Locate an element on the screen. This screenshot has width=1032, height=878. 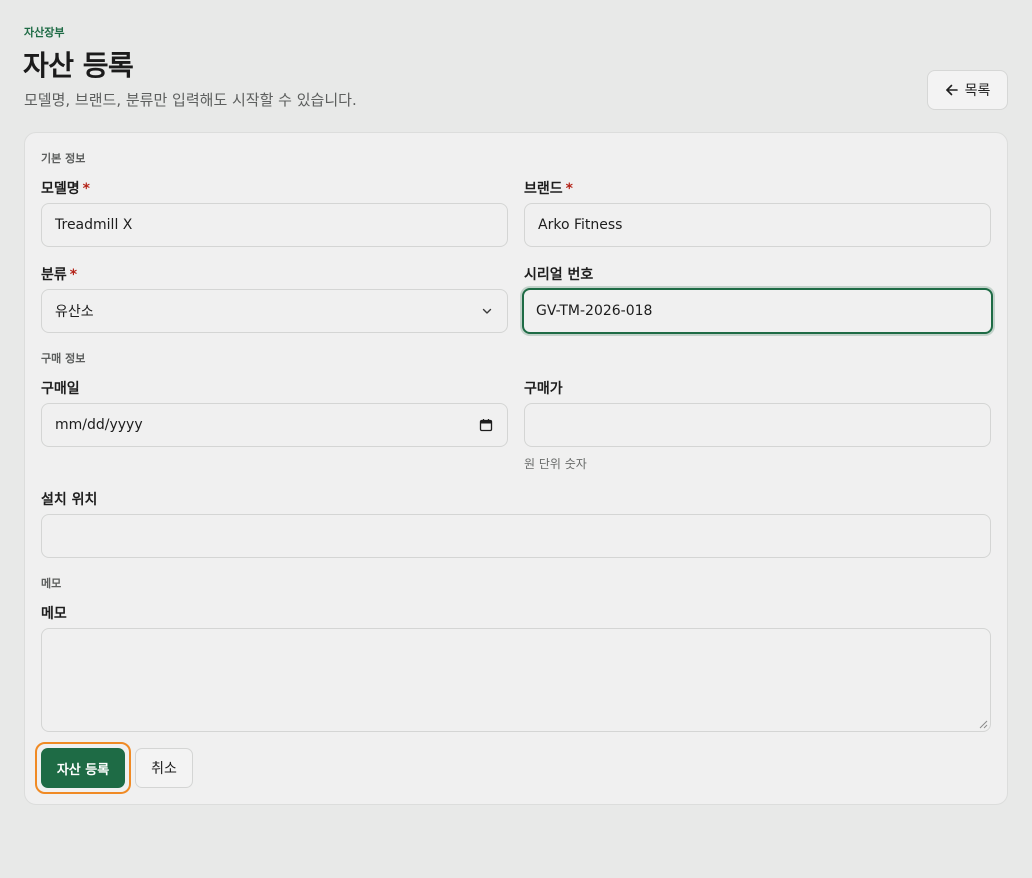
calendar-icon is located at coordinates (486, 425).